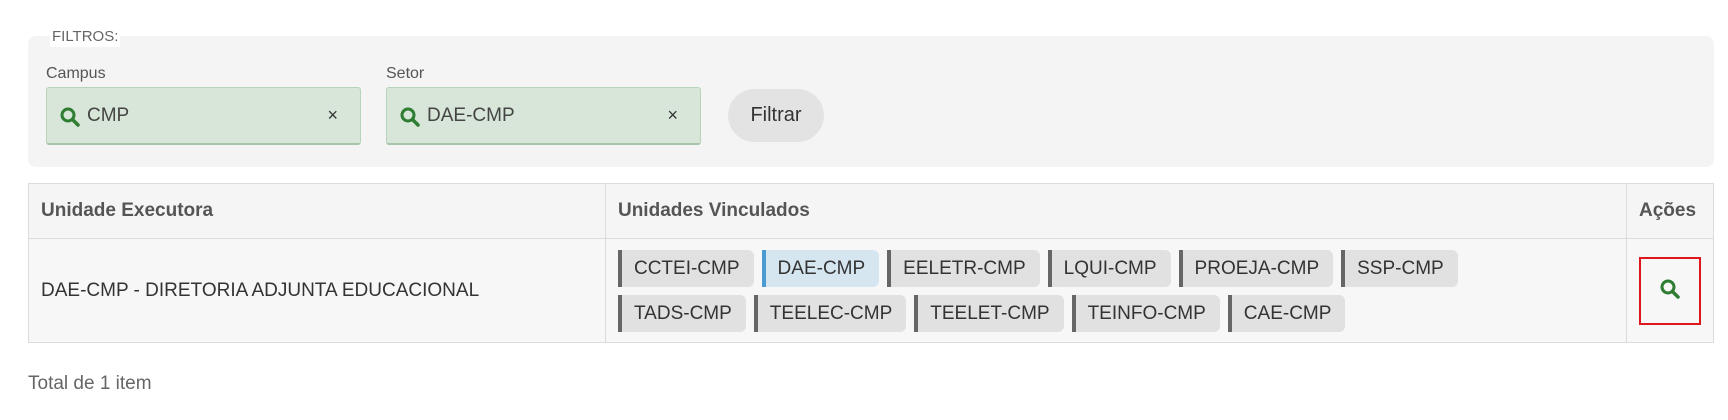  I want to click on setor-clear-button: ×, so click(672, 115).